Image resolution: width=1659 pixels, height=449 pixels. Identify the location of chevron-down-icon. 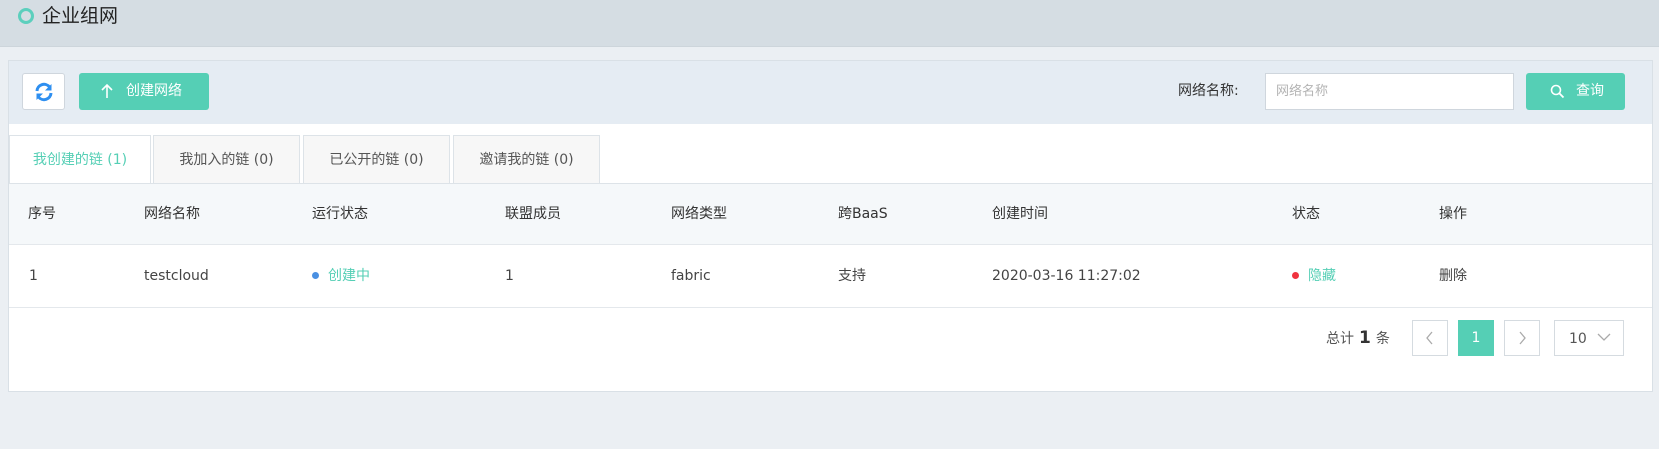
(1604, 337).